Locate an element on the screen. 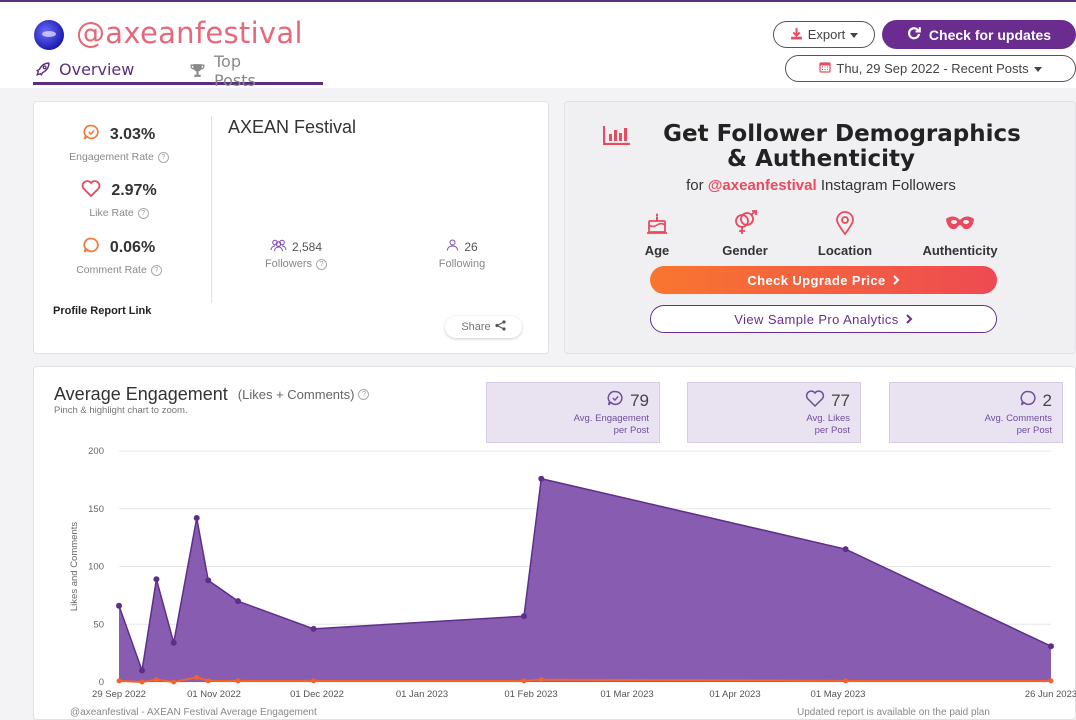  user-icon is located at coordinates (452, 246).